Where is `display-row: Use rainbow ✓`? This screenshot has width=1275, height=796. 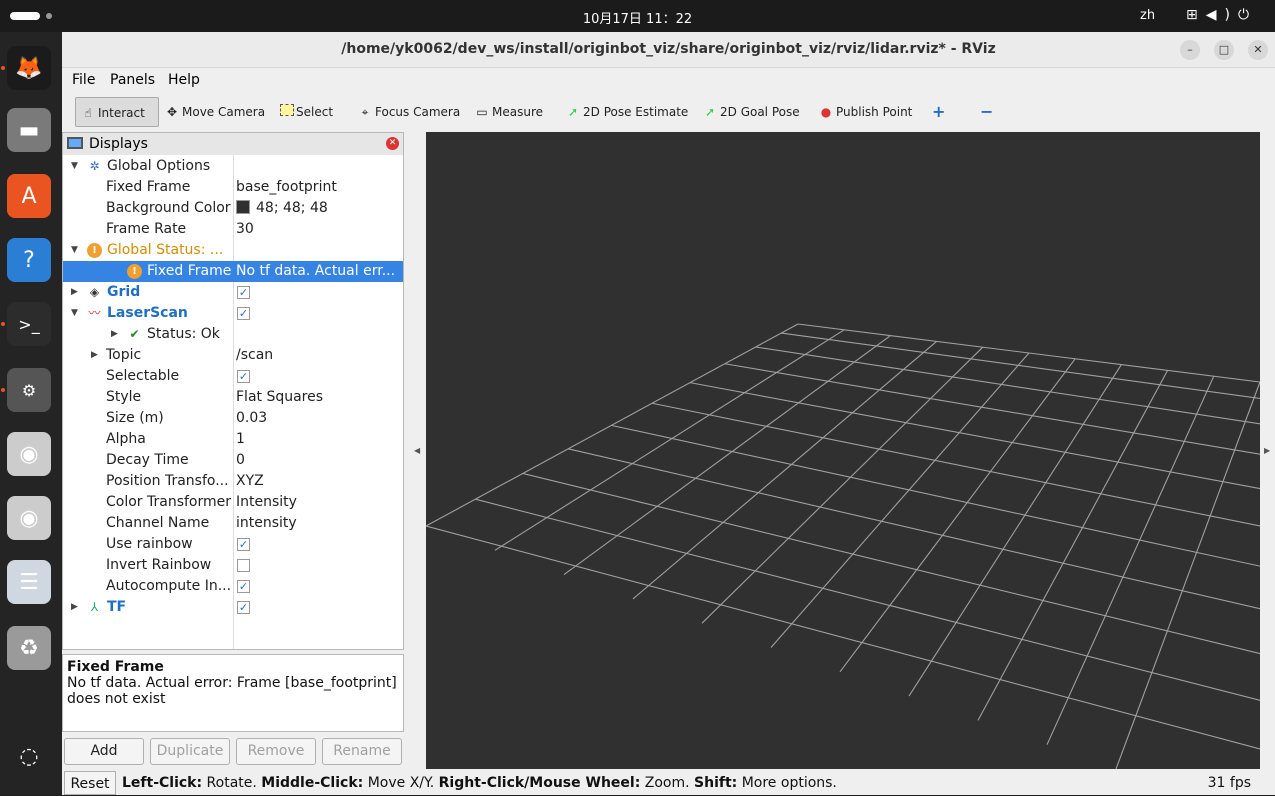
display-row: Use rainbow ✓ is located at coordinates (233, 544).